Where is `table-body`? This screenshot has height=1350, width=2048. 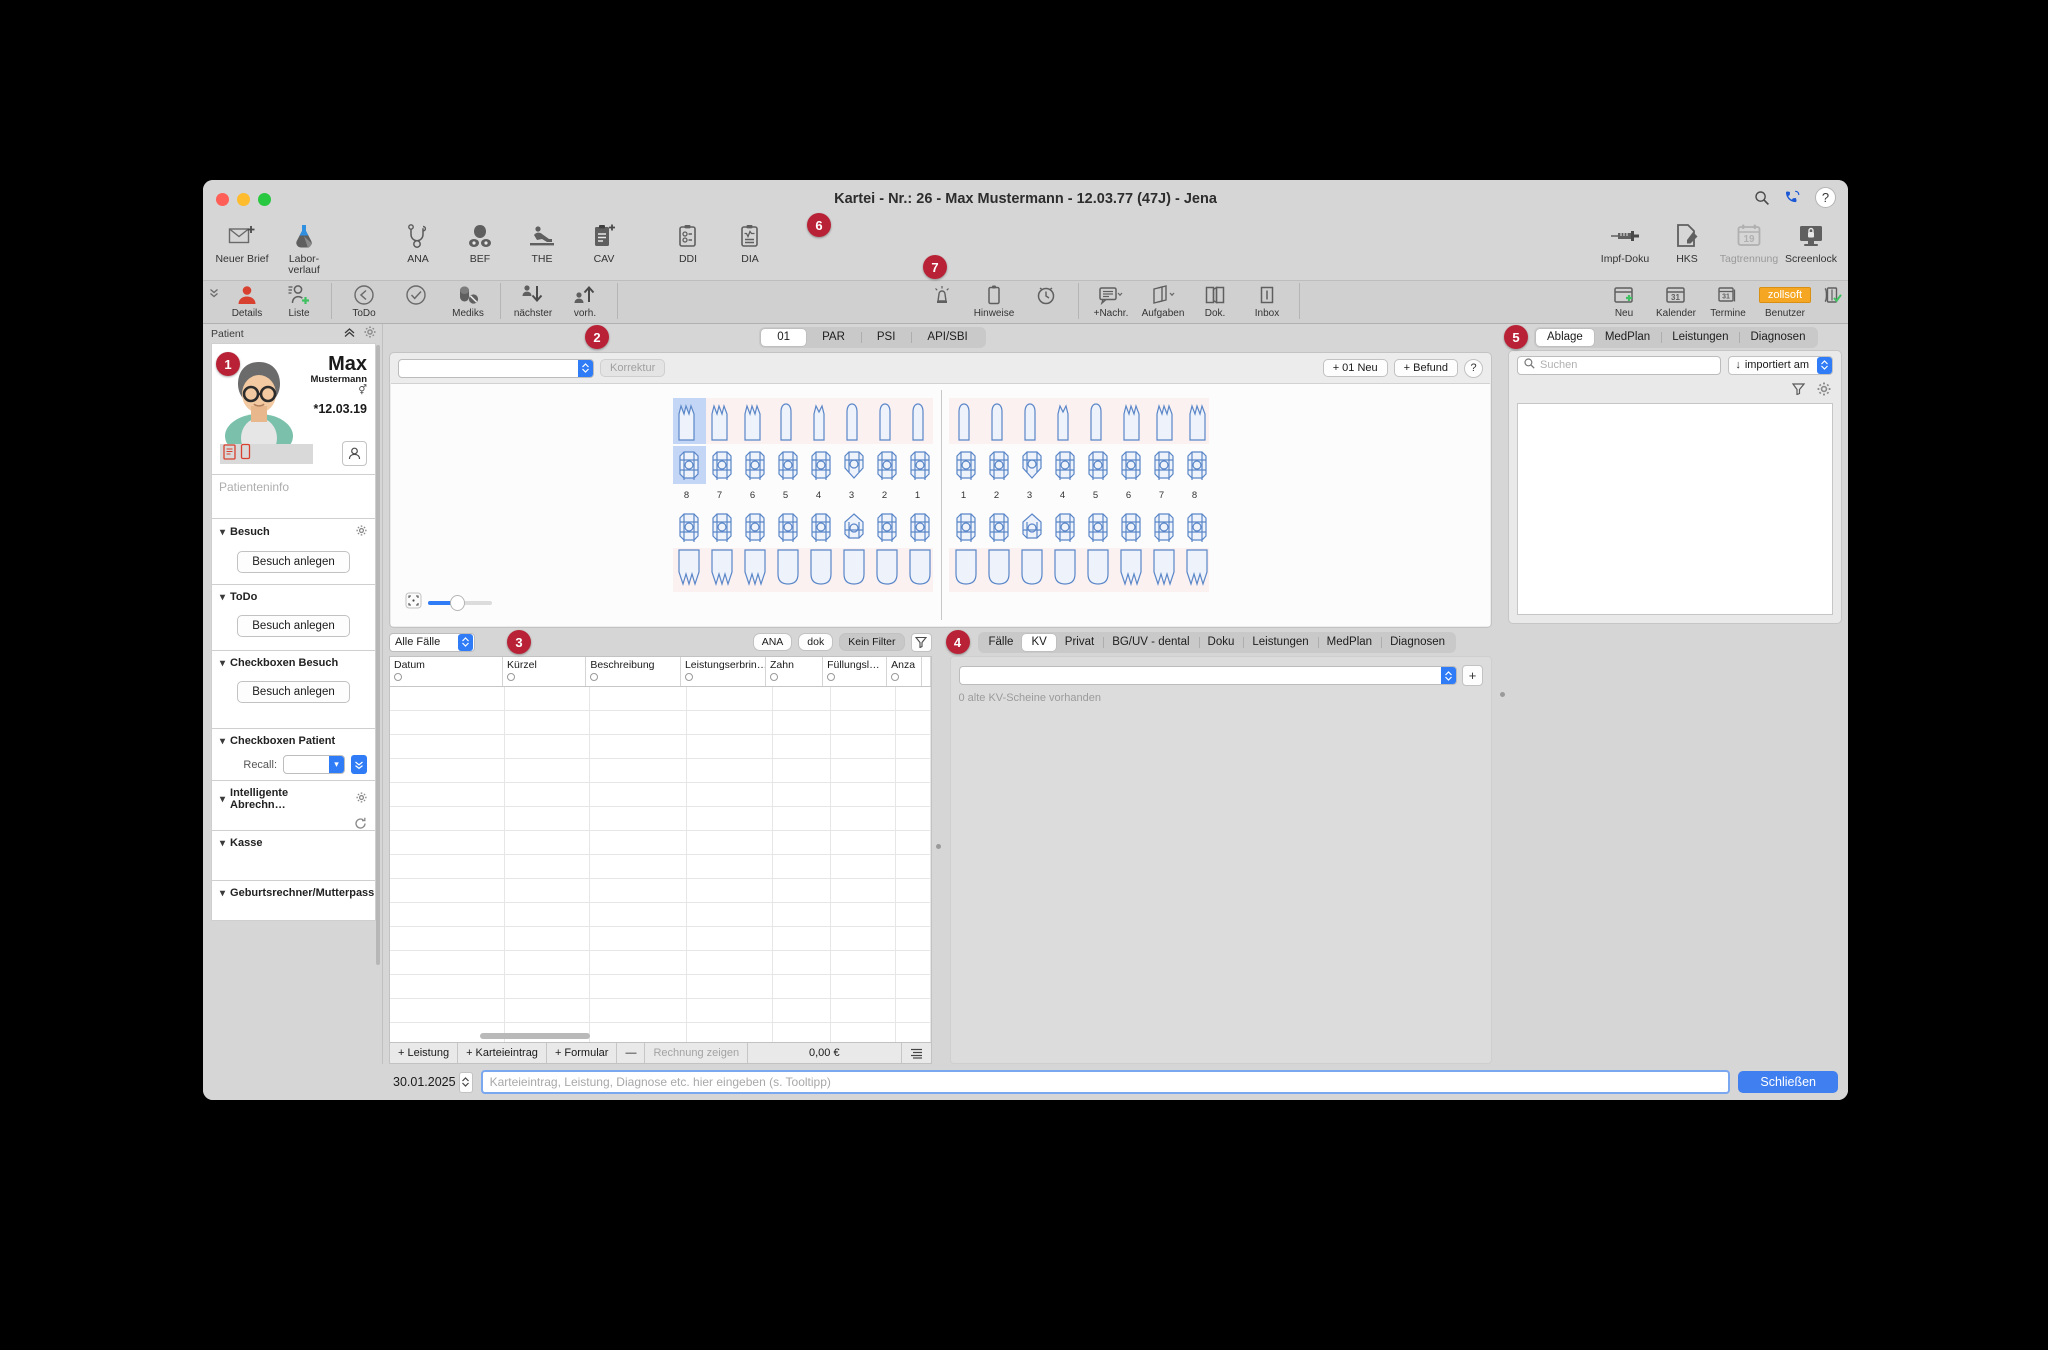 table-body is located at coordinates (660, 864).